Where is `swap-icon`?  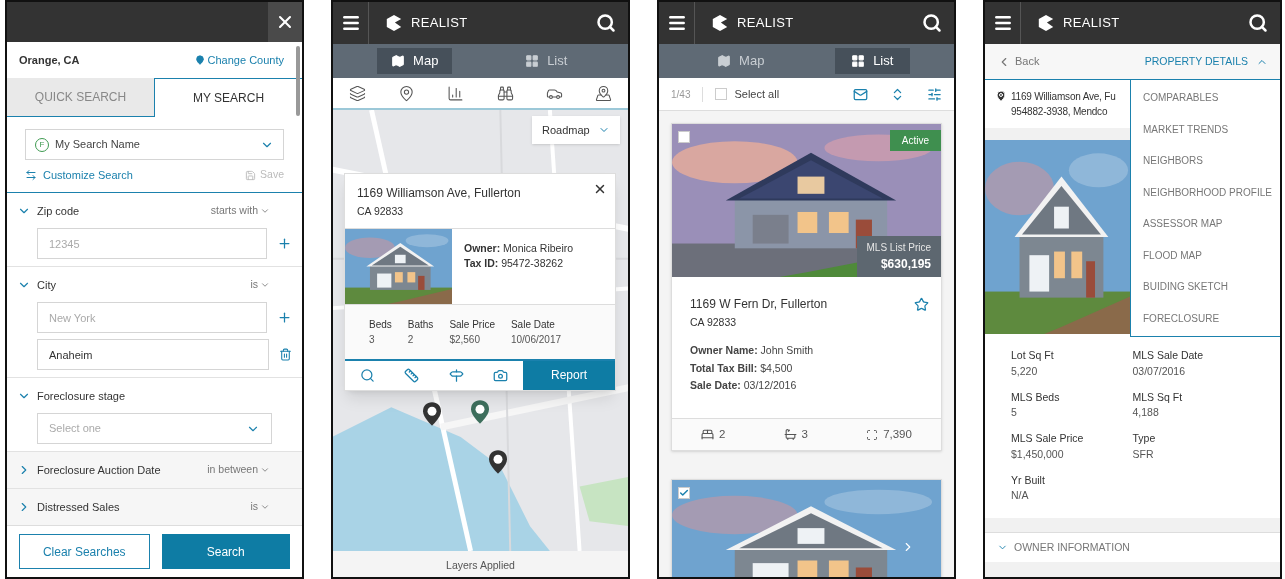
swap-icon is located at coordinates (31, 175).